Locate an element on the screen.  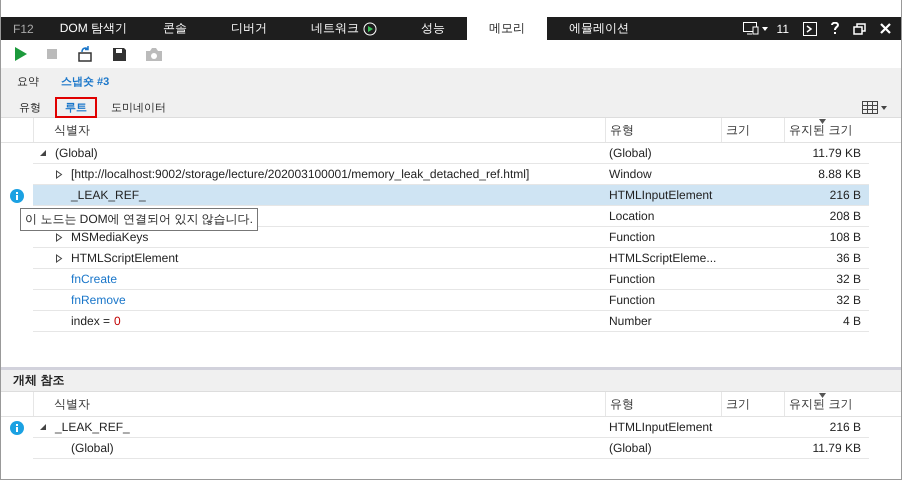
tree-row: index = 0 is located at coordinates (319, 321).